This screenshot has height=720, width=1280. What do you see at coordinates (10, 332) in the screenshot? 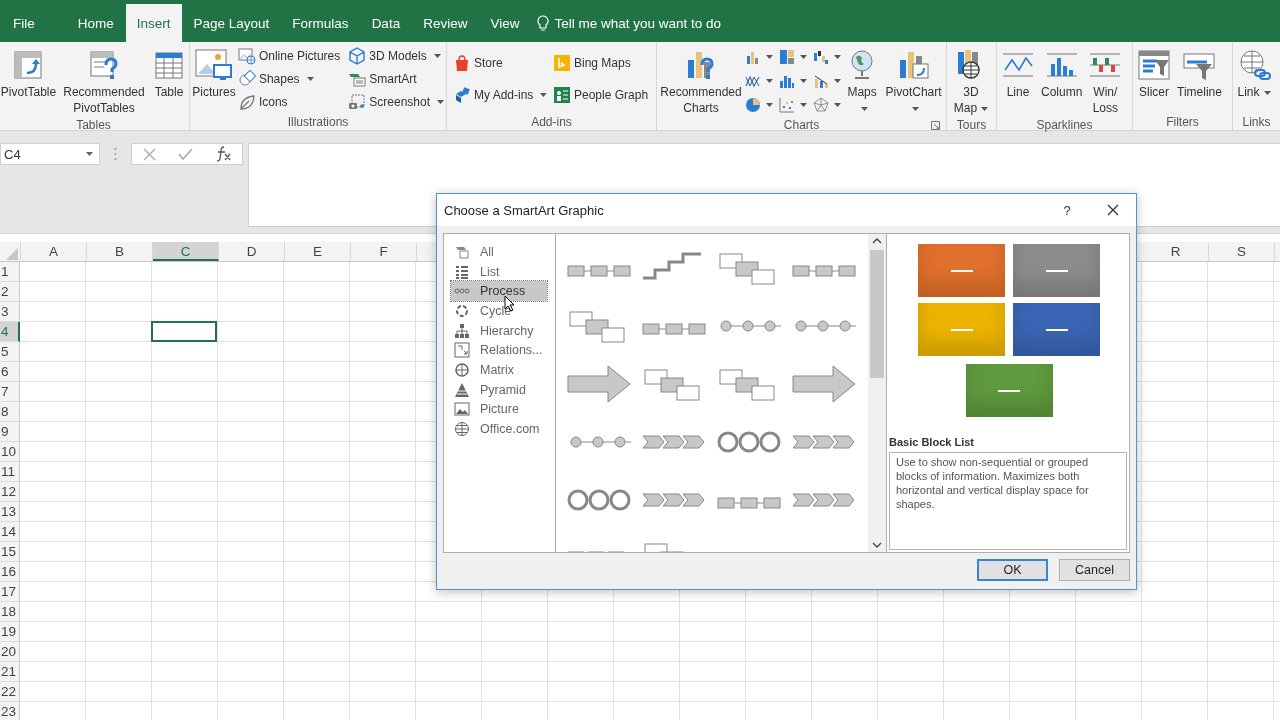
I see `row-header: 4` at bounding box center [10, 332].